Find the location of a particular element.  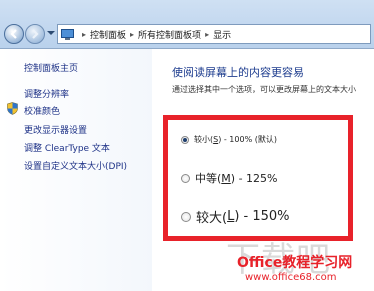

option-medium: 中等(M) - 125% is located at coordinates (229, 178).